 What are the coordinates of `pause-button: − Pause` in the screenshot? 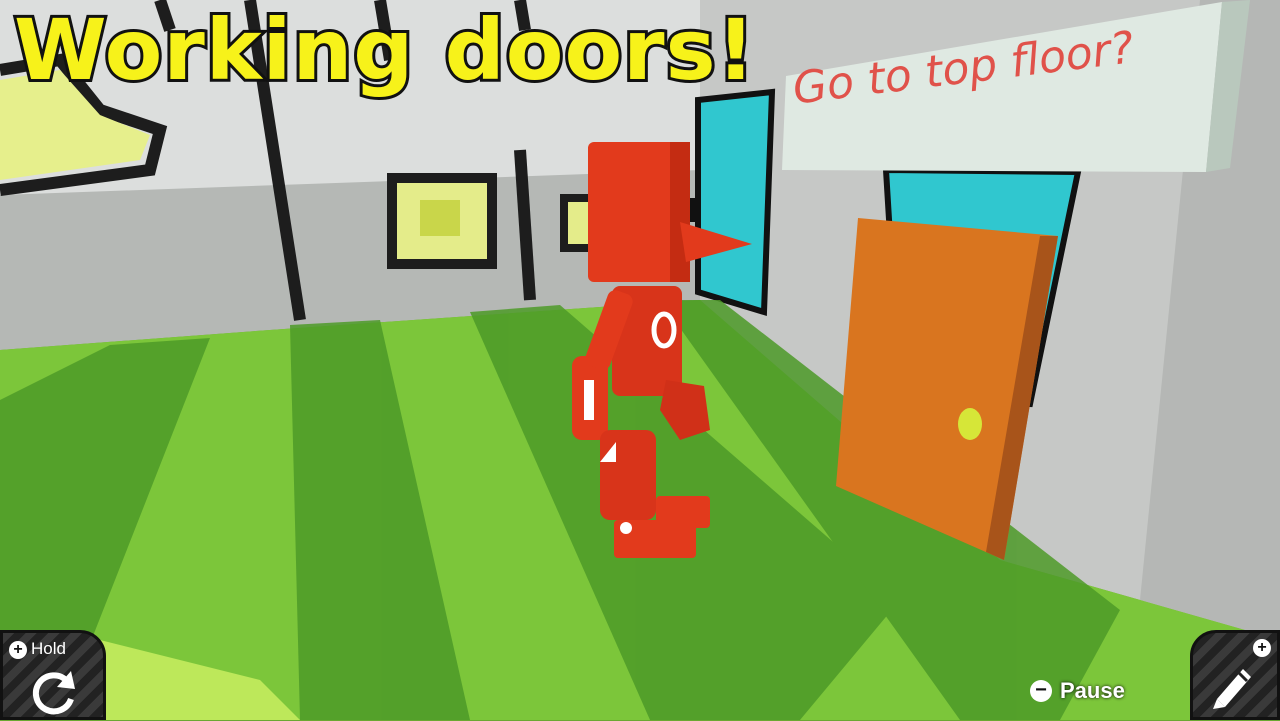 It's located at (1077, 691).